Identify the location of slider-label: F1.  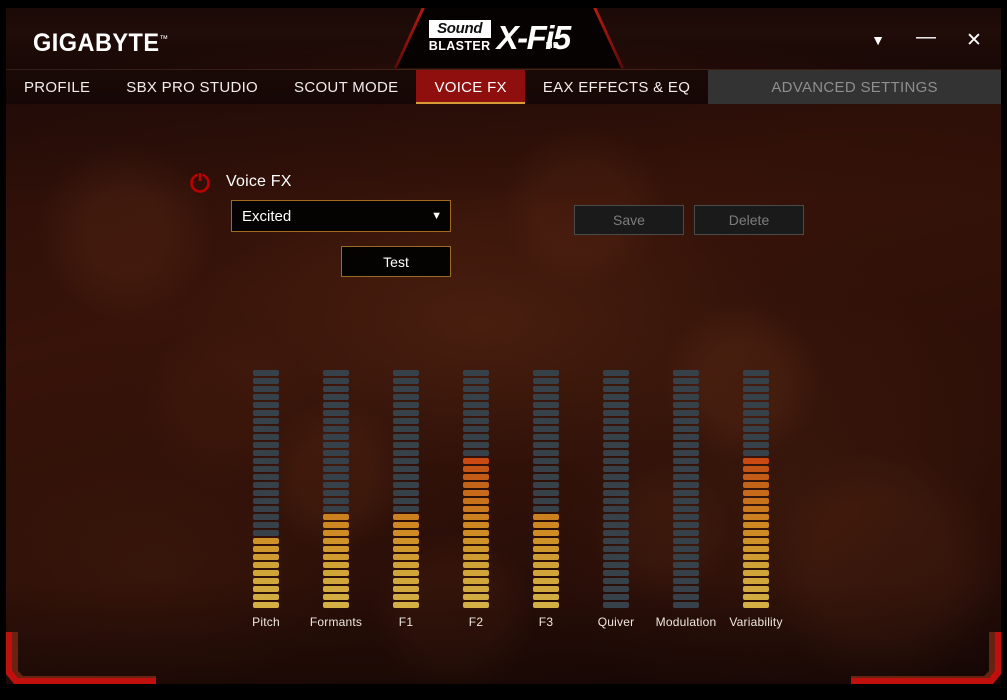
(406, 622).